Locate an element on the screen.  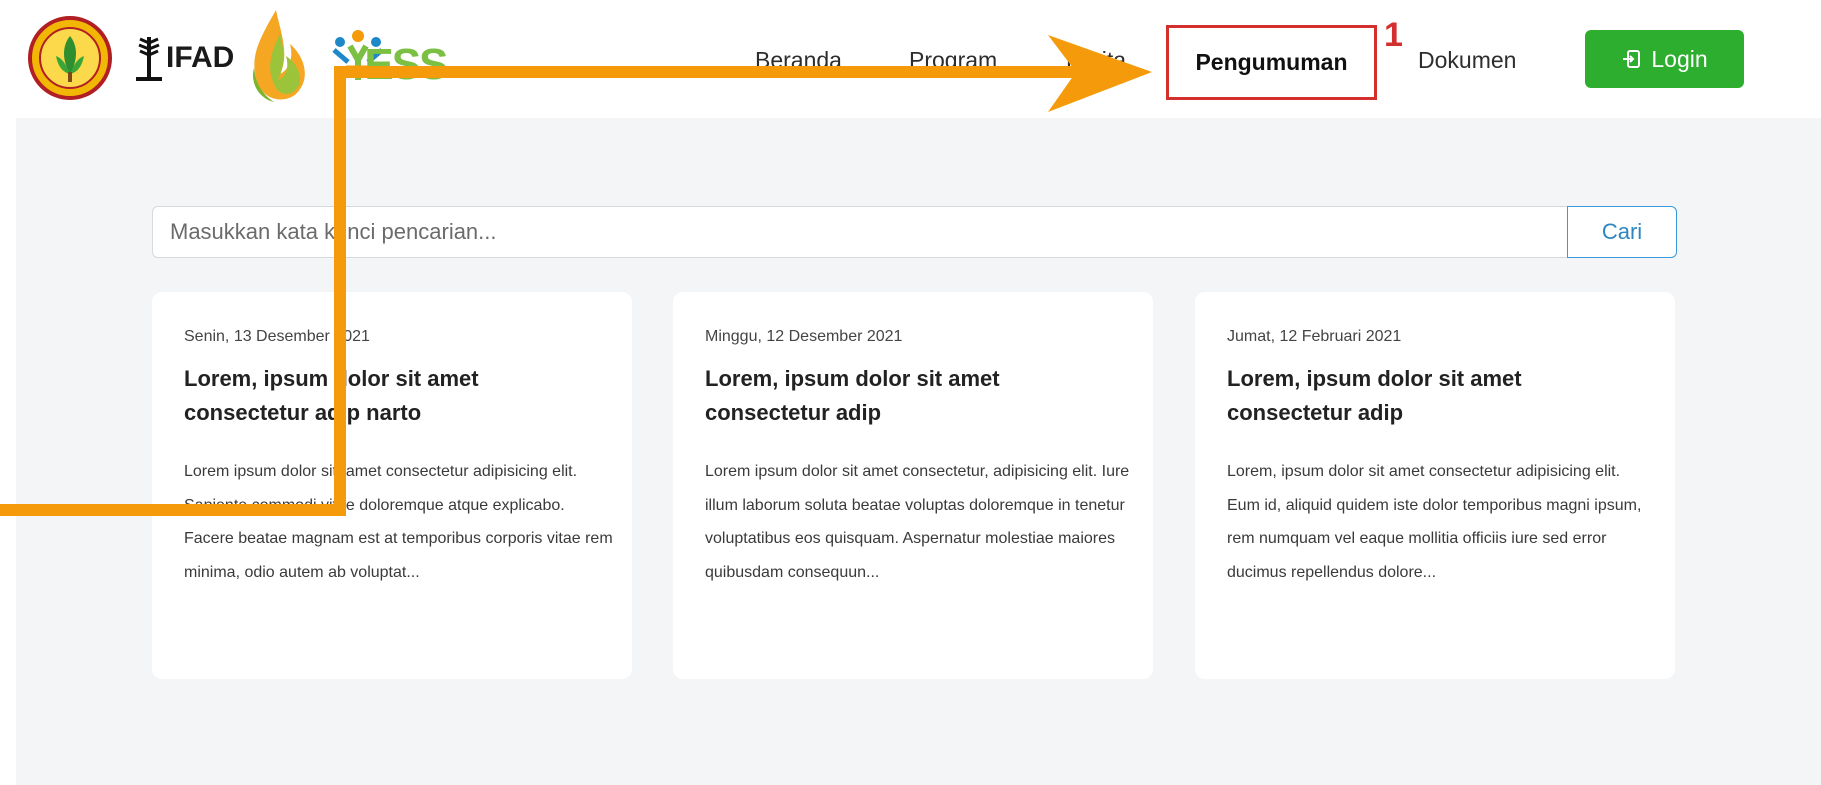
search-button-label: Cari is located at coordinates (1622, 231).